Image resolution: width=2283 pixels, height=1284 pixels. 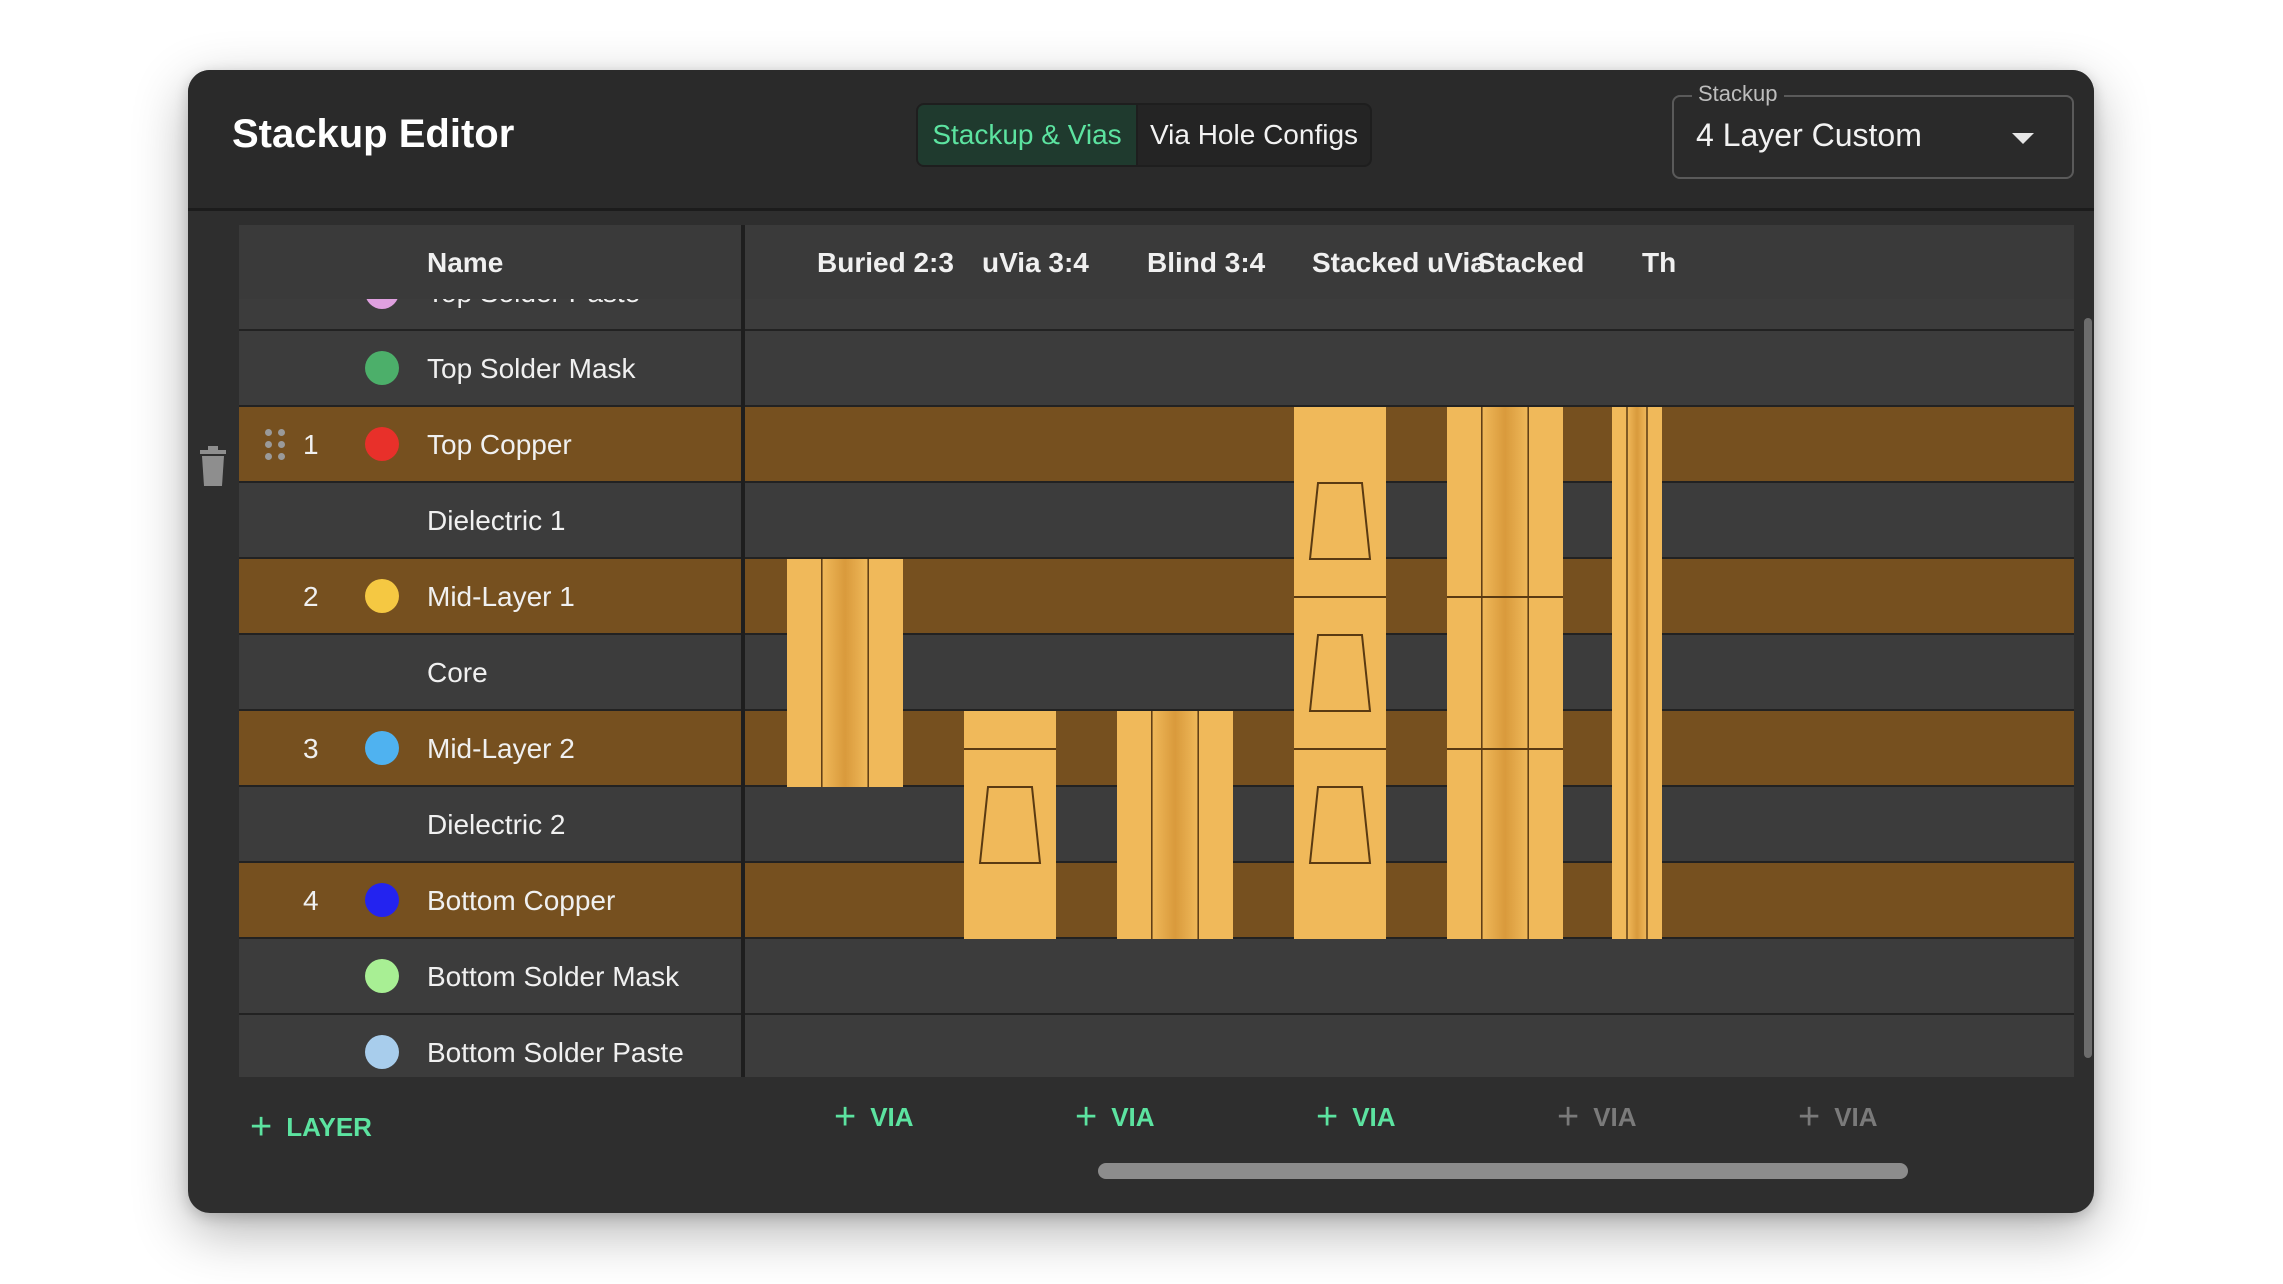 I want to click on drag-handle-icon, so click(x=278, y=446).